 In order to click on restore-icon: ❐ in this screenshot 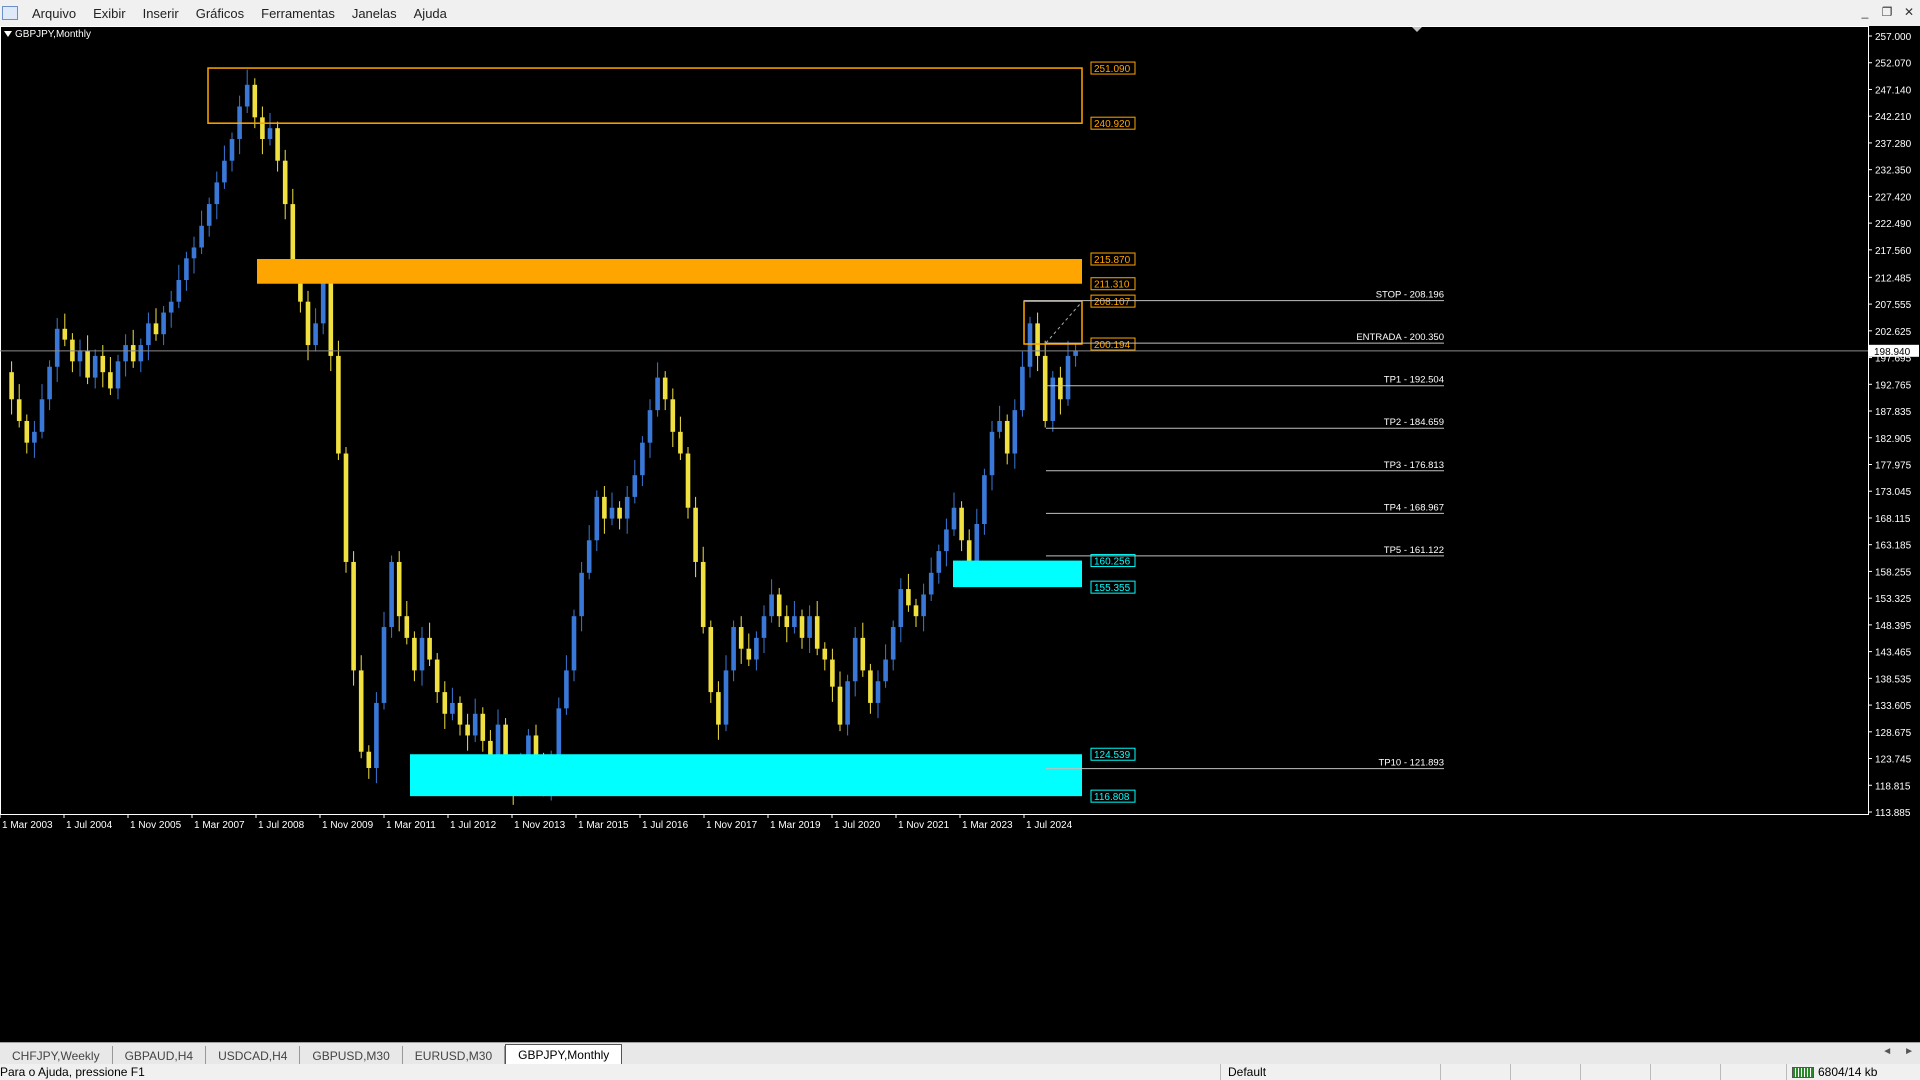, I will do `click(1887, 12)`.